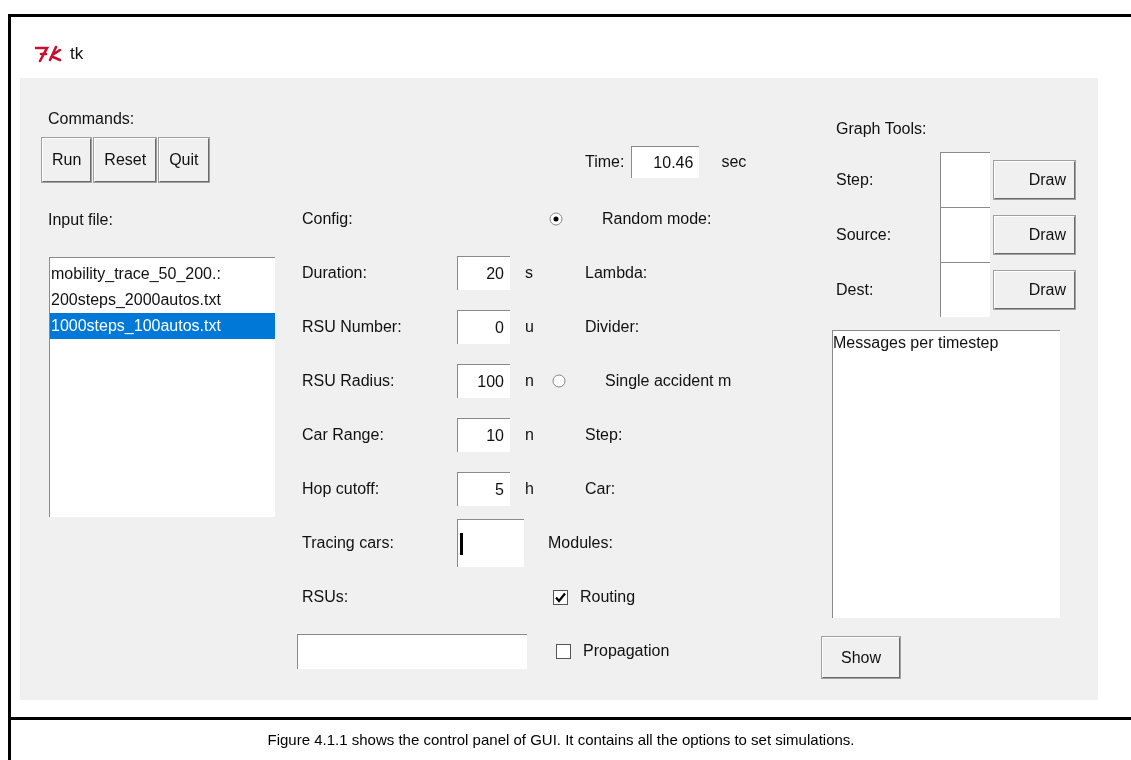 Image resolution: width=1131 pixels, height=760 pixels. I want to click on number-field: 20, so click(483, 273).